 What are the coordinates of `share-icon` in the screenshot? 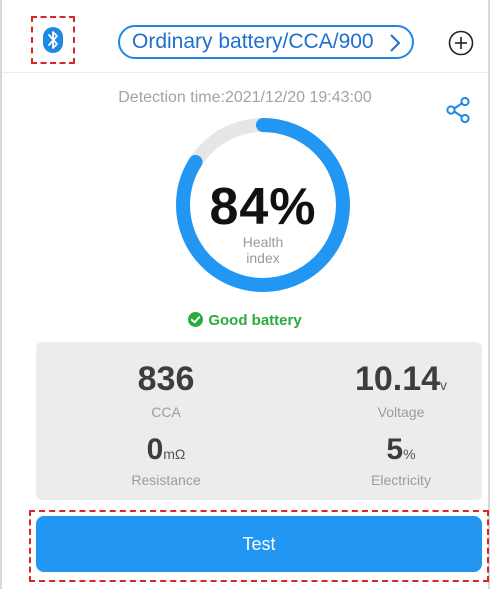 It's located at (458, 110).